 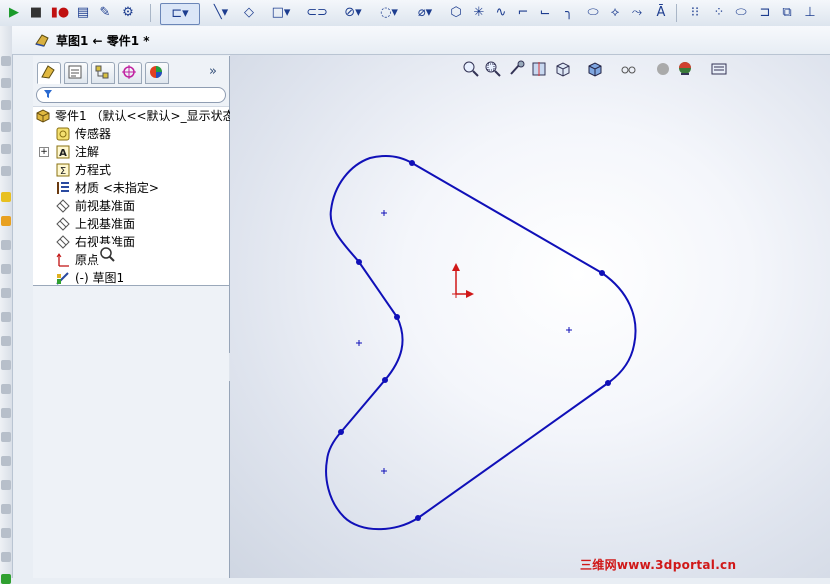 What do you see at coordinates (463, 280) in the screenshot?
I see `sketch-origin-icon` at bounding box center [463, 280].